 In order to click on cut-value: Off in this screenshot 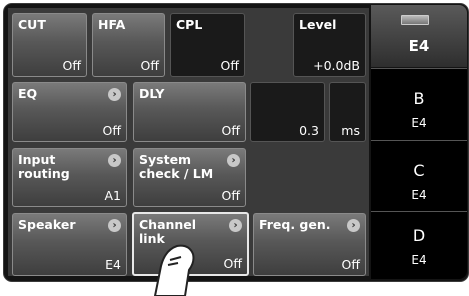, I will do `click(71, 65)`.